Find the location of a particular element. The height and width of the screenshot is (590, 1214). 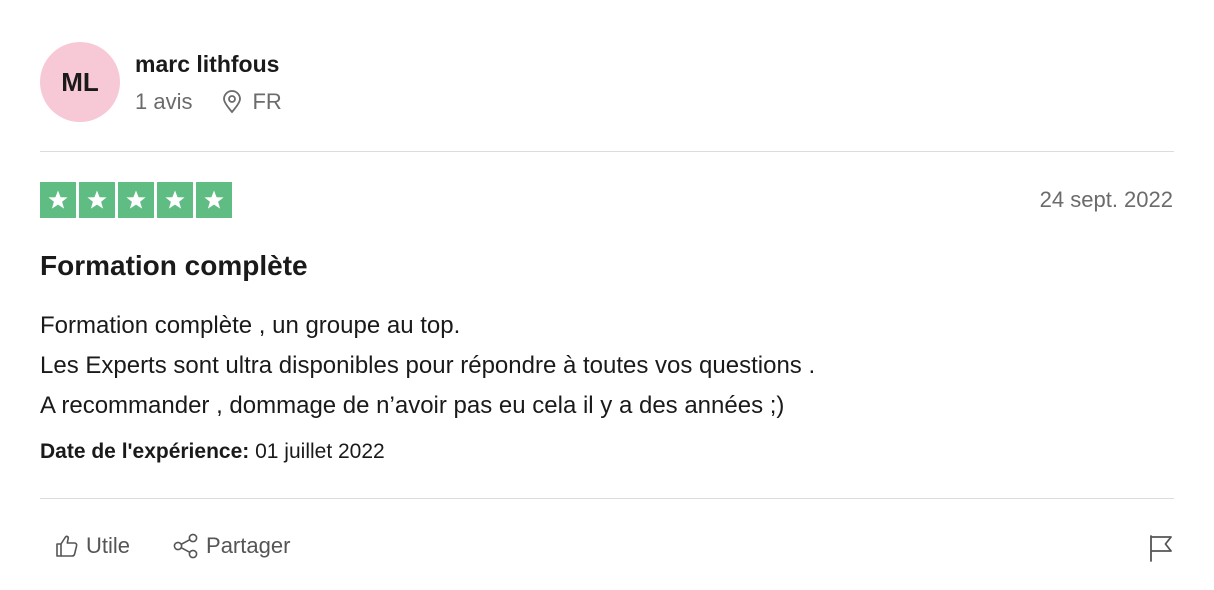

review-actions: Utile Partager is located at coordinates (172, 546).